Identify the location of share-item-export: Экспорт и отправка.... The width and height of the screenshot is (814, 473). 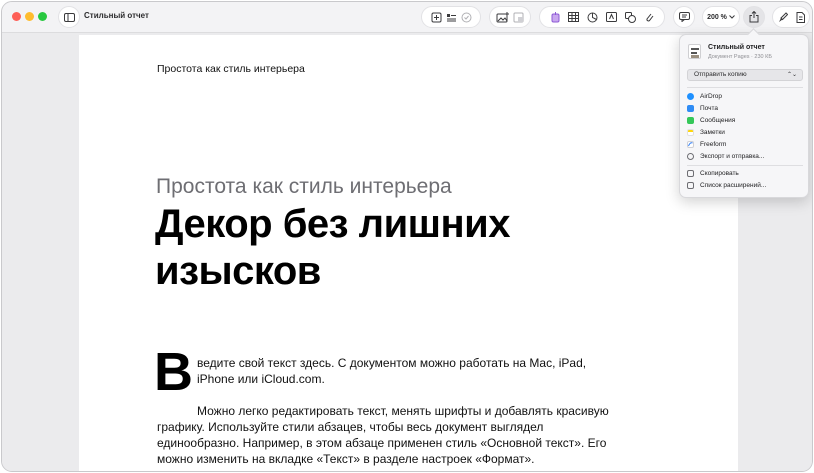
(745, 156).